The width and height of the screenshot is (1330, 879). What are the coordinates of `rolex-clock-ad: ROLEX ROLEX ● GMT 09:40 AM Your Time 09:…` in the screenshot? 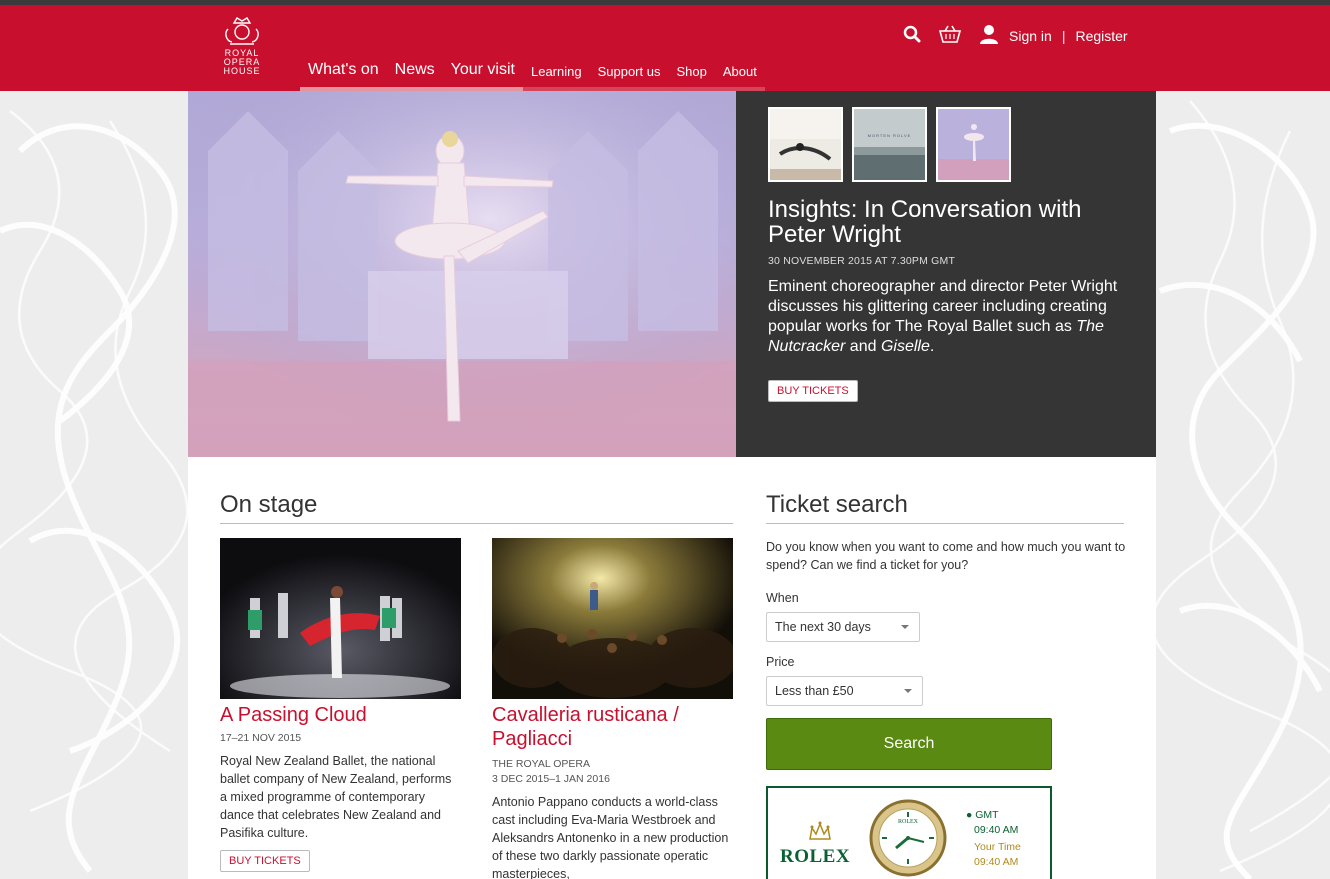 It's located at (909, 832).